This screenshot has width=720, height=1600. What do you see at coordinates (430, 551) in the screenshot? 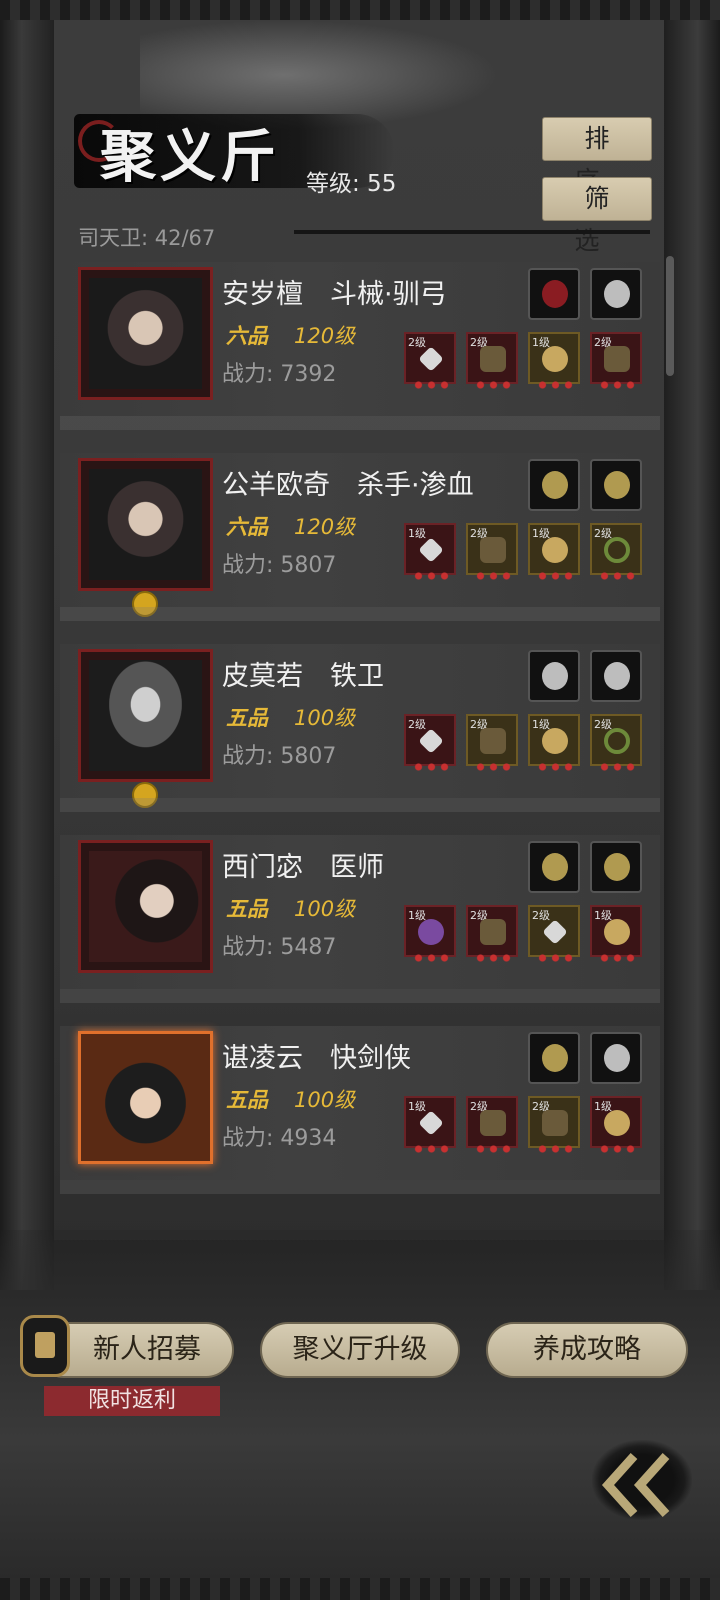
I see `equip-dagger-icon: 1级` at bounding box center [430, 551].